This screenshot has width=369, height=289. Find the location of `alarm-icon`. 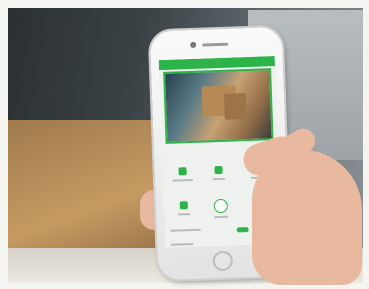

alarm-icon is located at coordinates (183, 205).